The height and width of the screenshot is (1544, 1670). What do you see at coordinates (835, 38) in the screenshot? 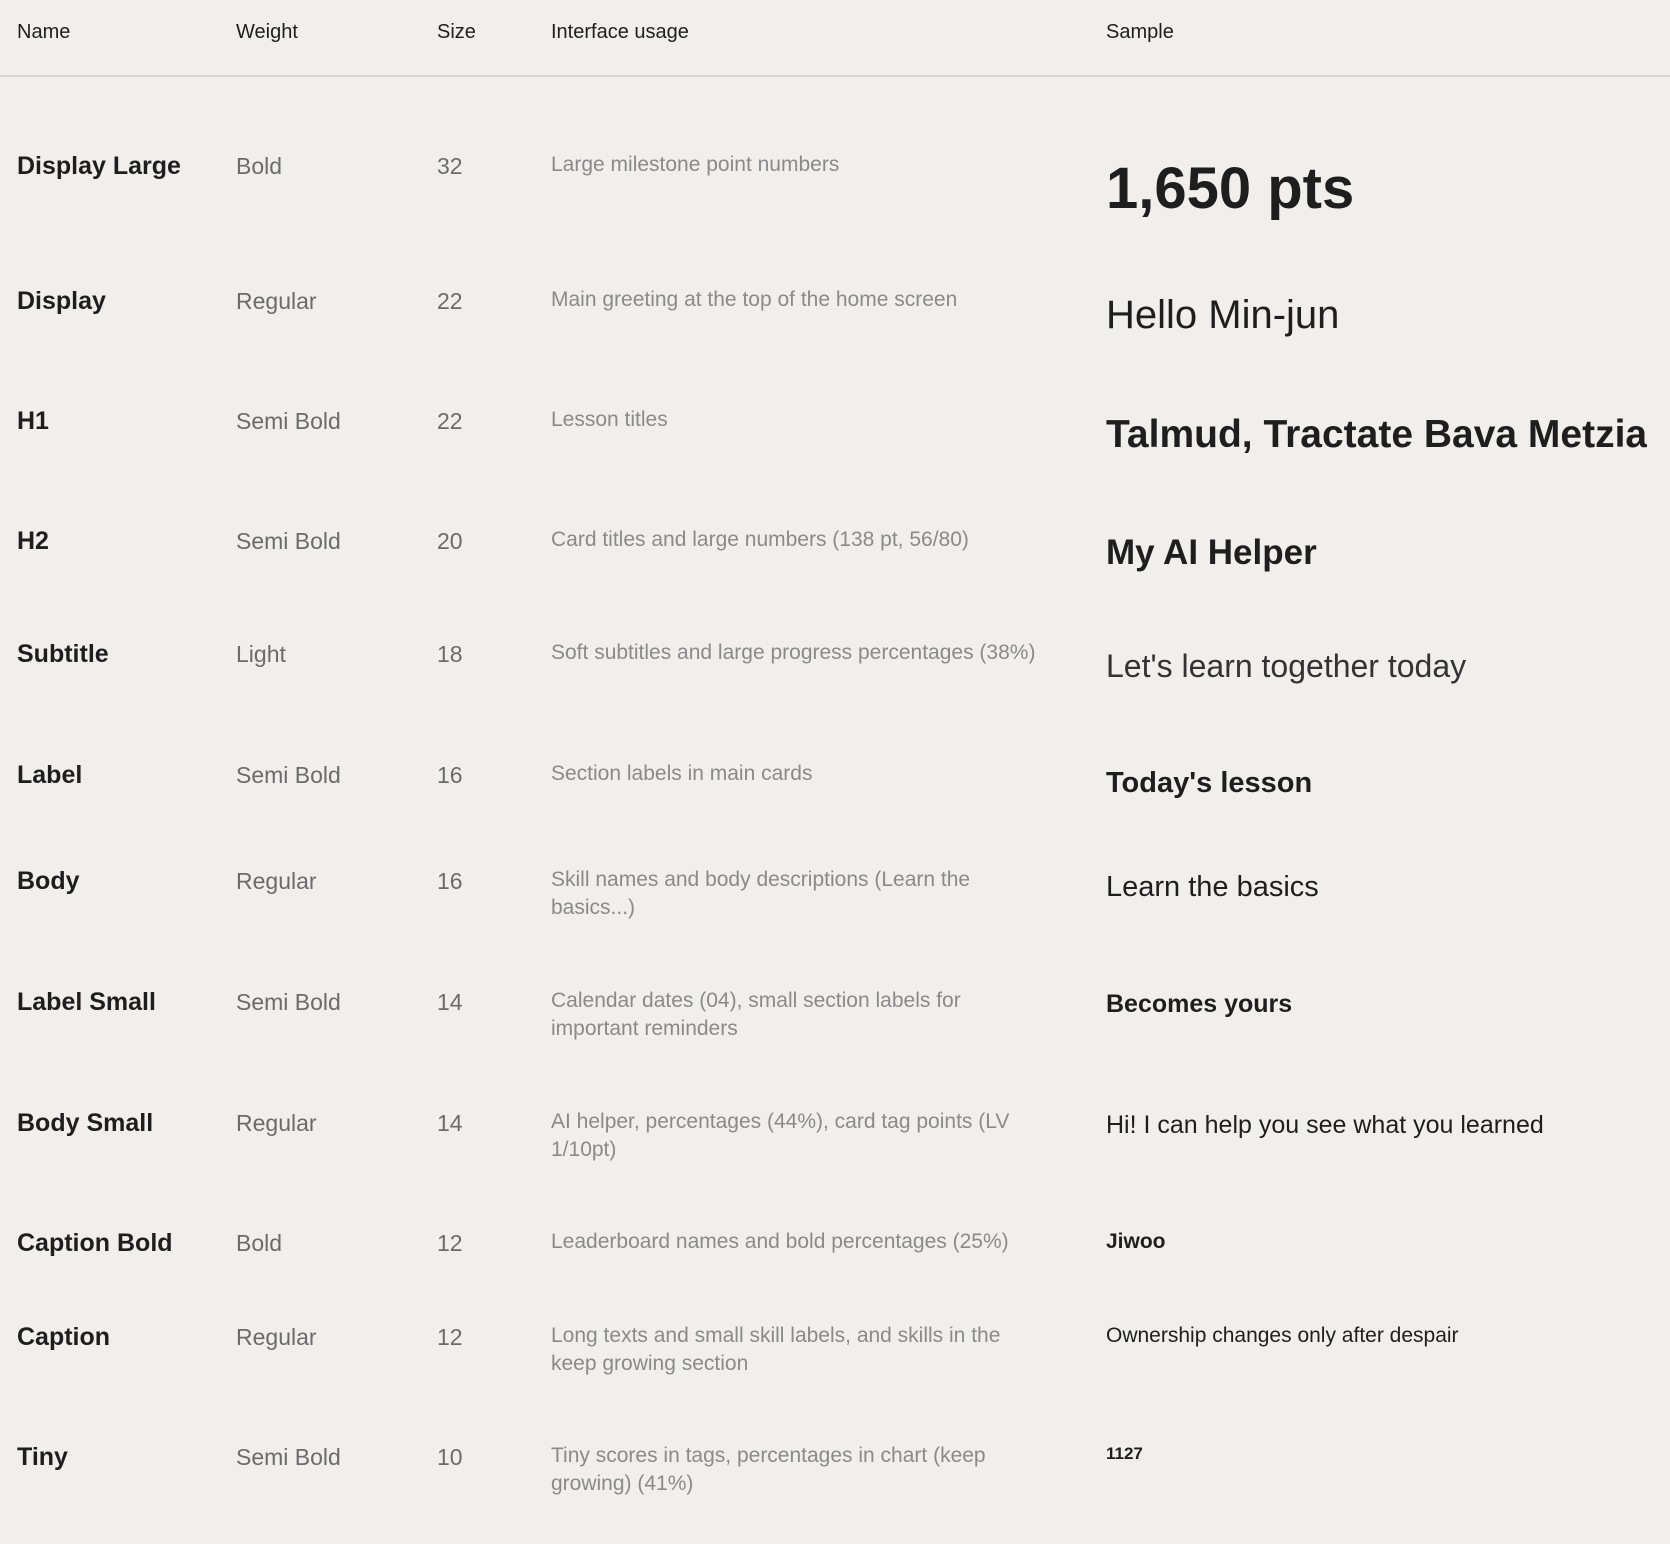
I see `table-header: Name Weight Size Interface usage Sample` at bounding box center [835, 38].